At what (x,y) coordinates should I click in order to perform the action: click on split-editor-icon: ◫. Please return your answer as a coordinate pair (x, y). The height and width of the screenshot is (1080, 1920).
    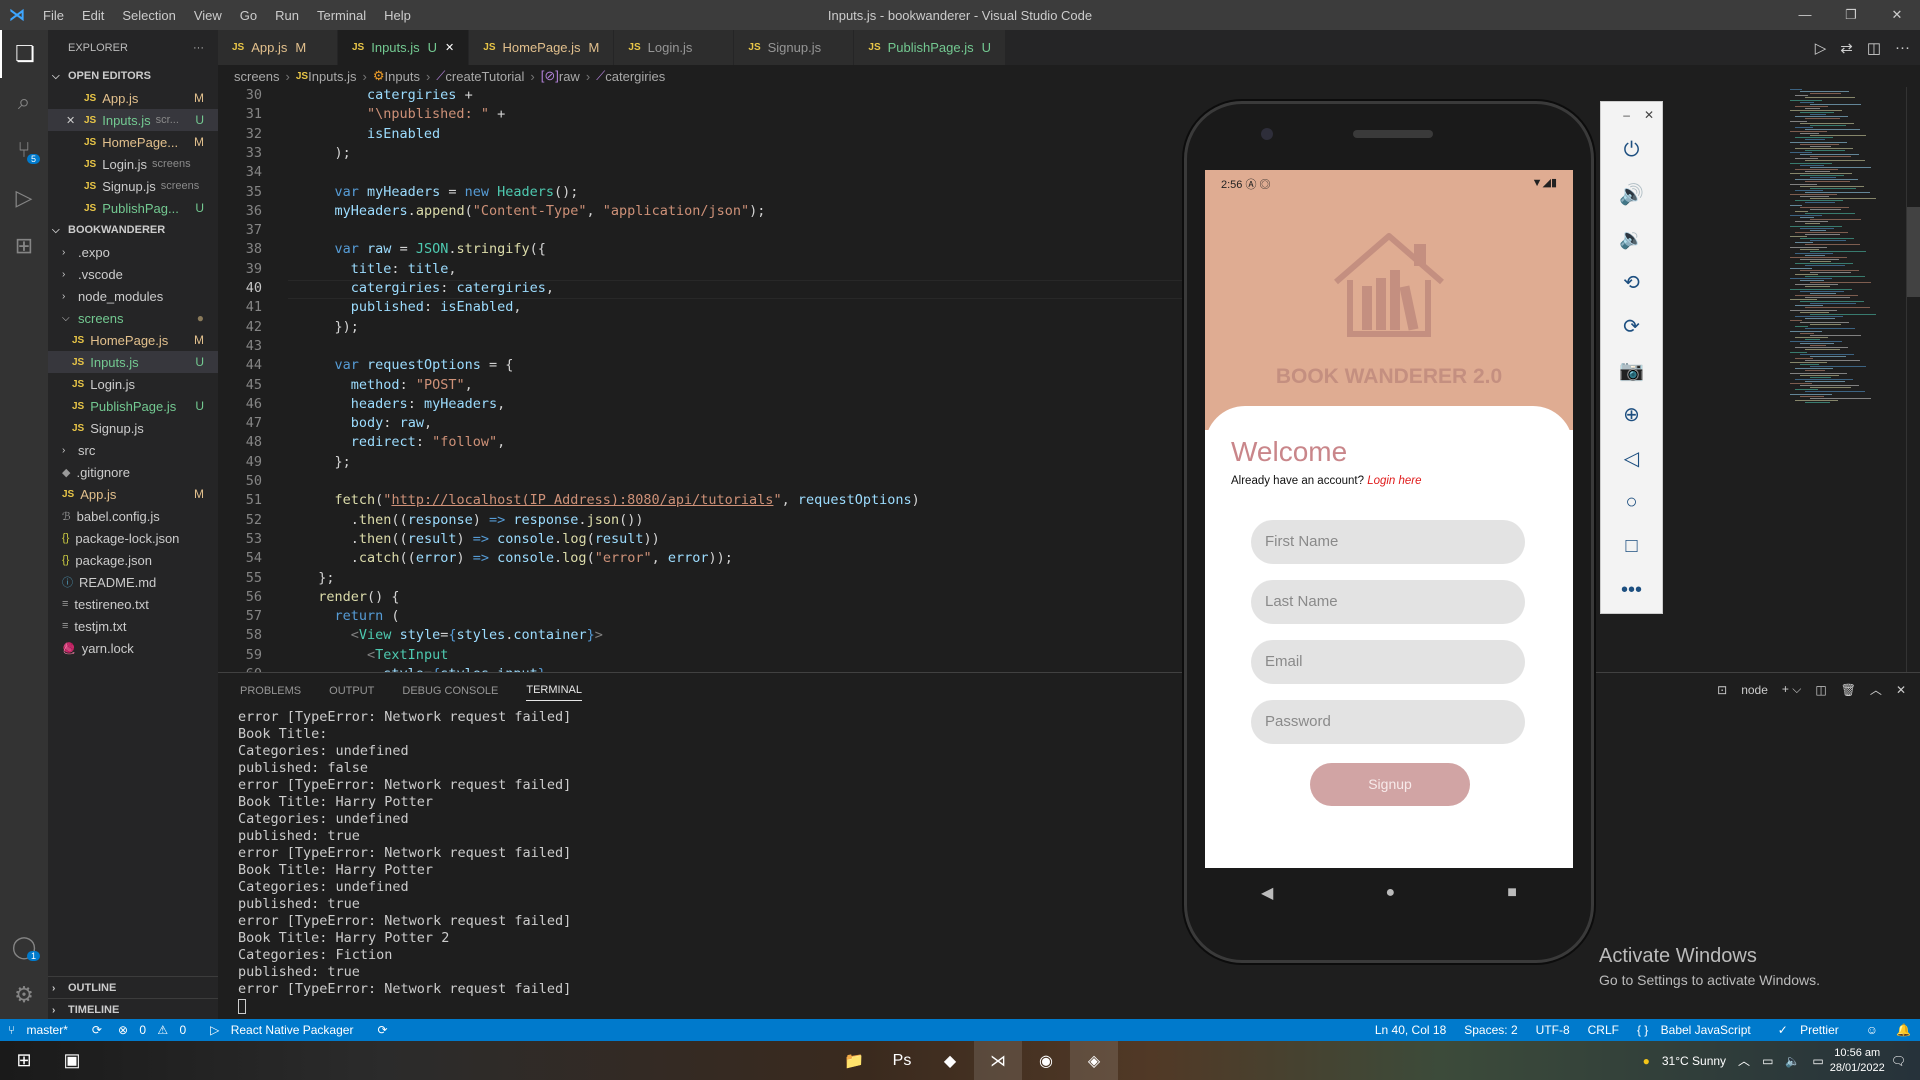
    Looking at the image, I should click on (1874, 48).